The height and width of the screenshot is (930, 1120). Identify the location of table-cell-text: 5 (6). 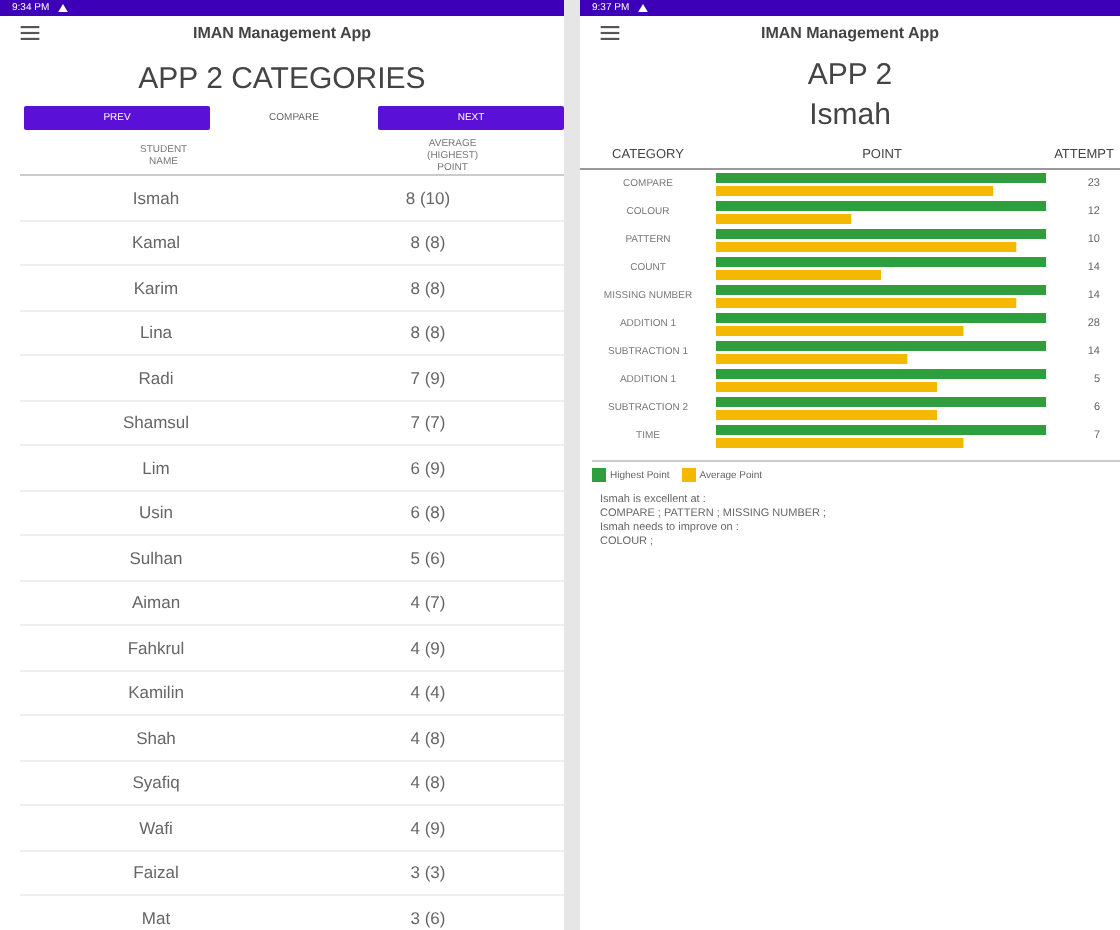
(428, 557).